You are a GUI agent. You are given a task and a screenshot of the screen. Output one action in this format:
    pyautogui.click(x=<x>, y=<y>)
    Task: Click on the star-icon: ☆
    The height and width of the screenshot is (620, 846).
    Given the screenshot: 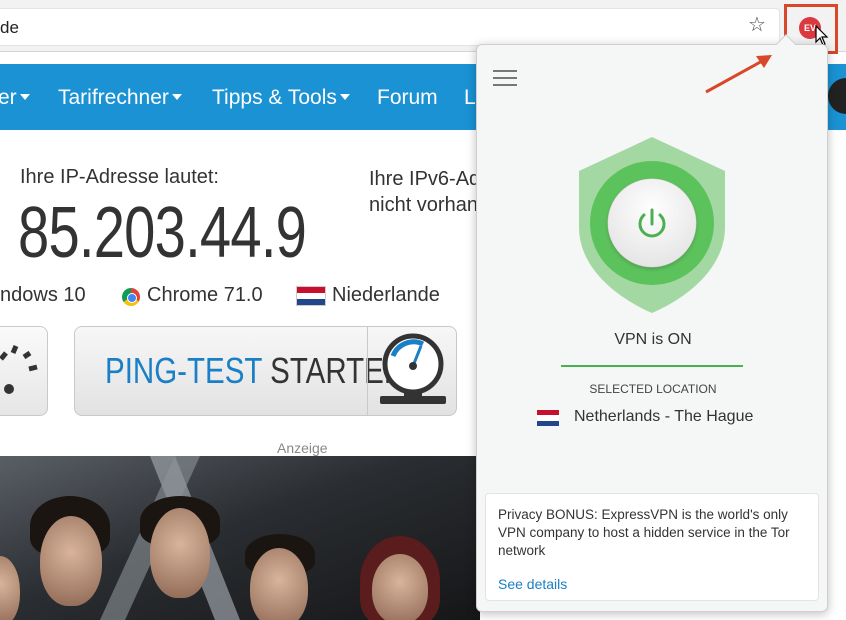 What is the action you would take?
    pyautogui.click(x=757, y=25)
    